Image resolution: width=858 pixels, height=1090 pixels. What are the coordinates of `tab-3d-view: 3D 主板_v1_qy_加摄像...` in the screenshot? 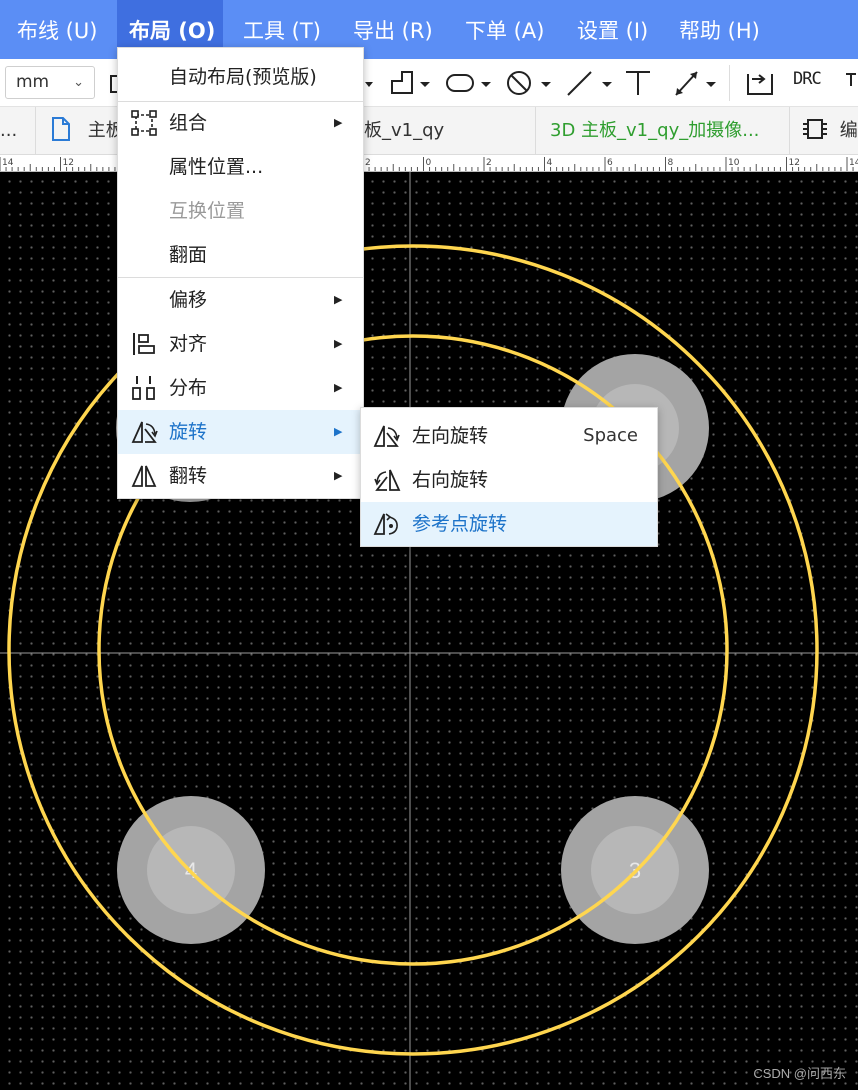 It's located at (663, 131).